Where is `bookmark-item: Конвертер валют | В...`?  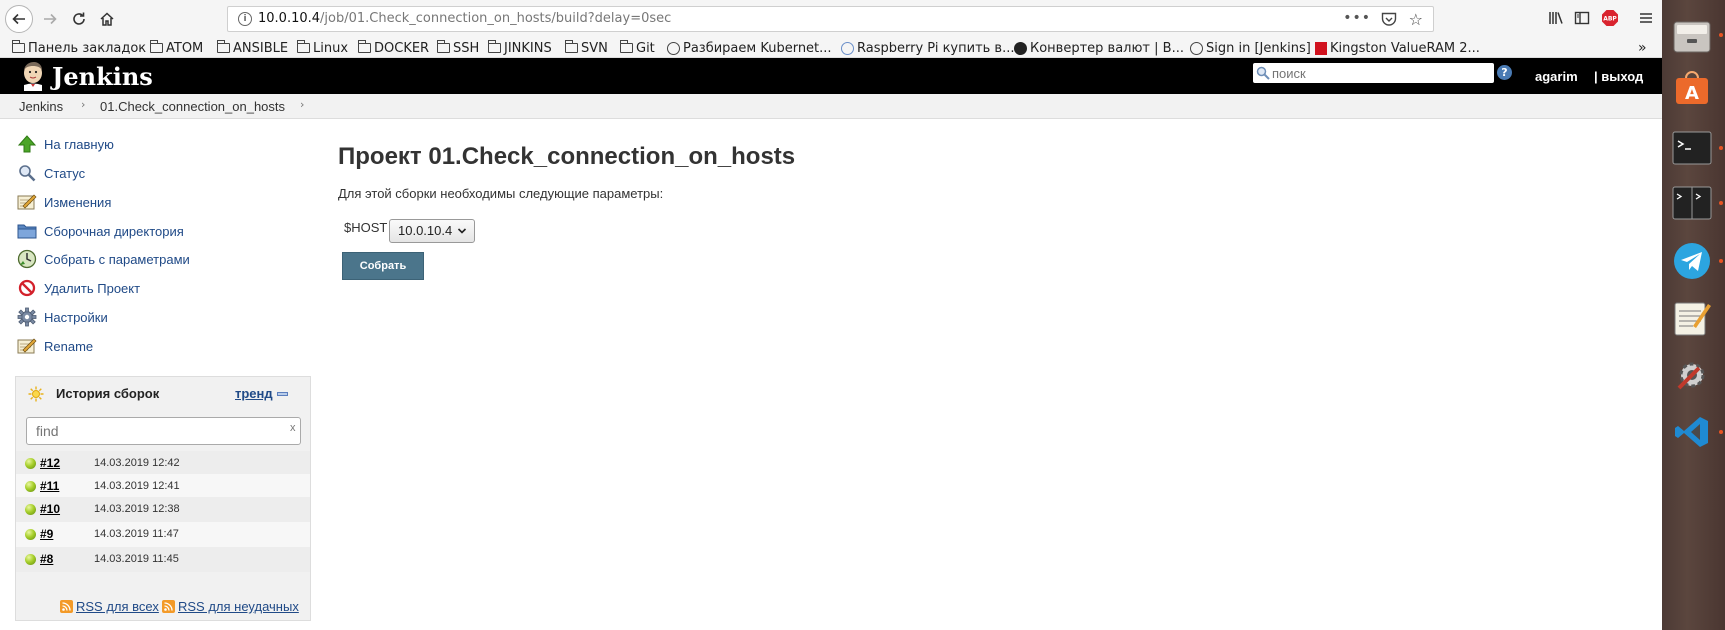 bookmark-item: Конвертер валют | В... is located at coordinates (1099, 48).